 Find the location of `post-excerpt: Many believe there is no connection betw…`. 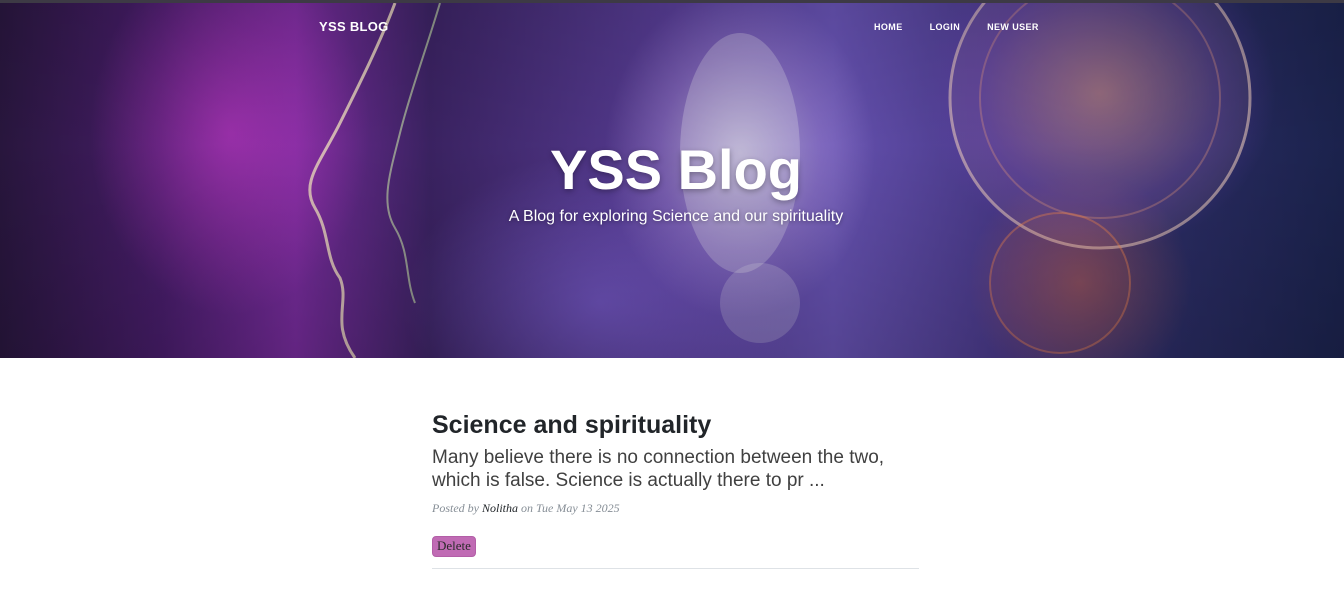

post-excerpt: Many believe there is no connection betw… is located at coordinates (675, 469).